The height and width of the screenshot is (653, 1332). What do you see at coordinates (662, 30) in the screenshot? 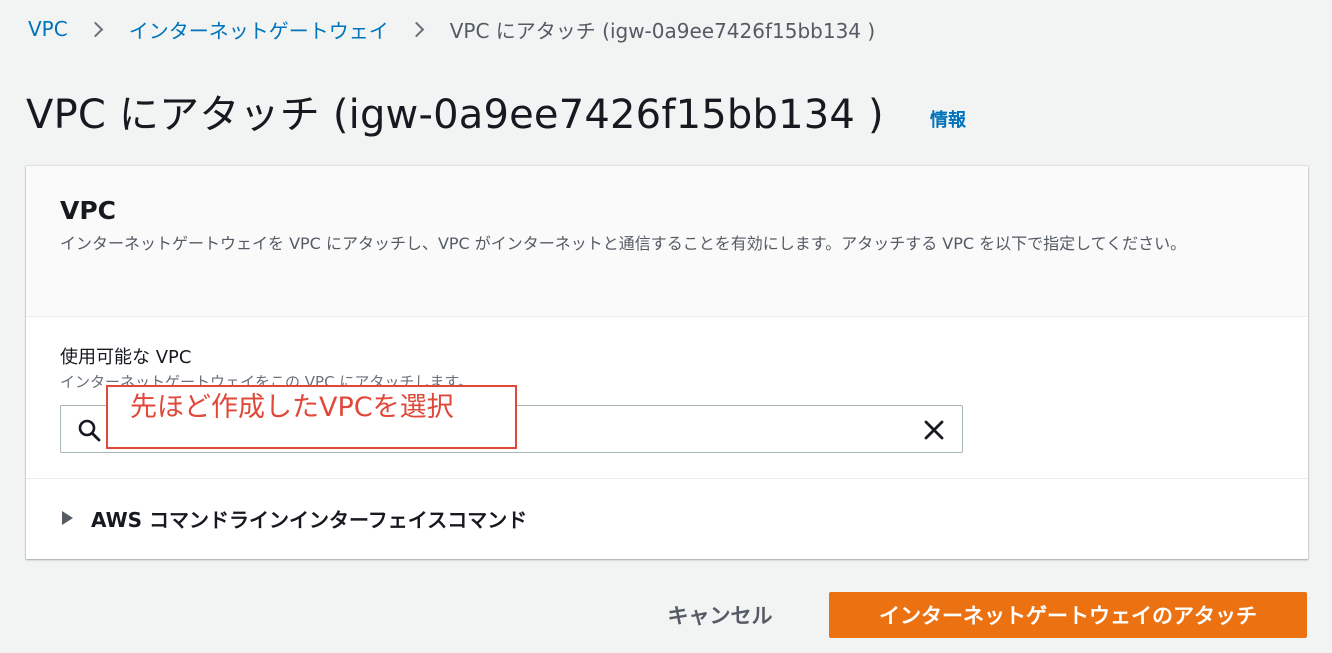
I see `breadcrumb-current: VPC にアタッチ (igw-0a9ee7426f15bb134 )` at bounding box center [662, 30].